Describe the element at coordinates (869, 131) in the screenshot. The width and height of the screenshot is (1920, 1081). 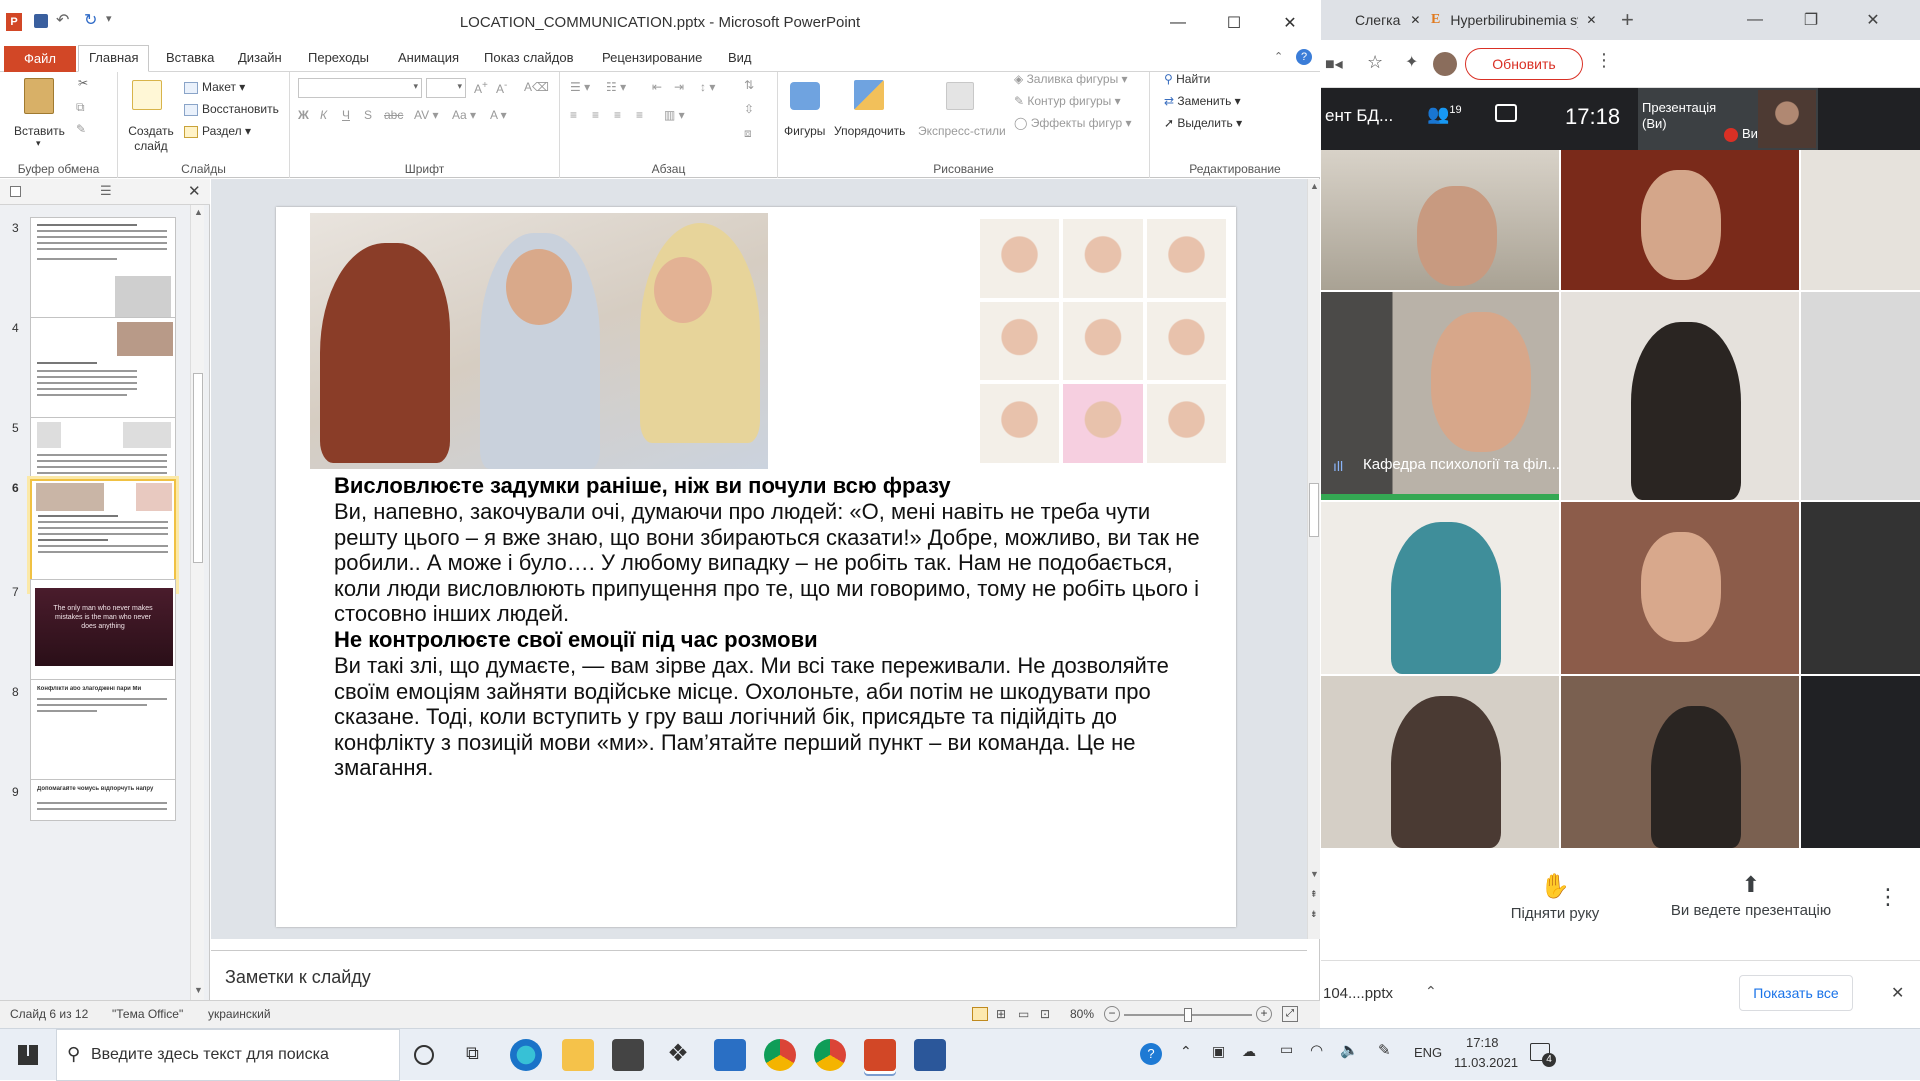
I see `arrange-button: Упорядочить` at that location.